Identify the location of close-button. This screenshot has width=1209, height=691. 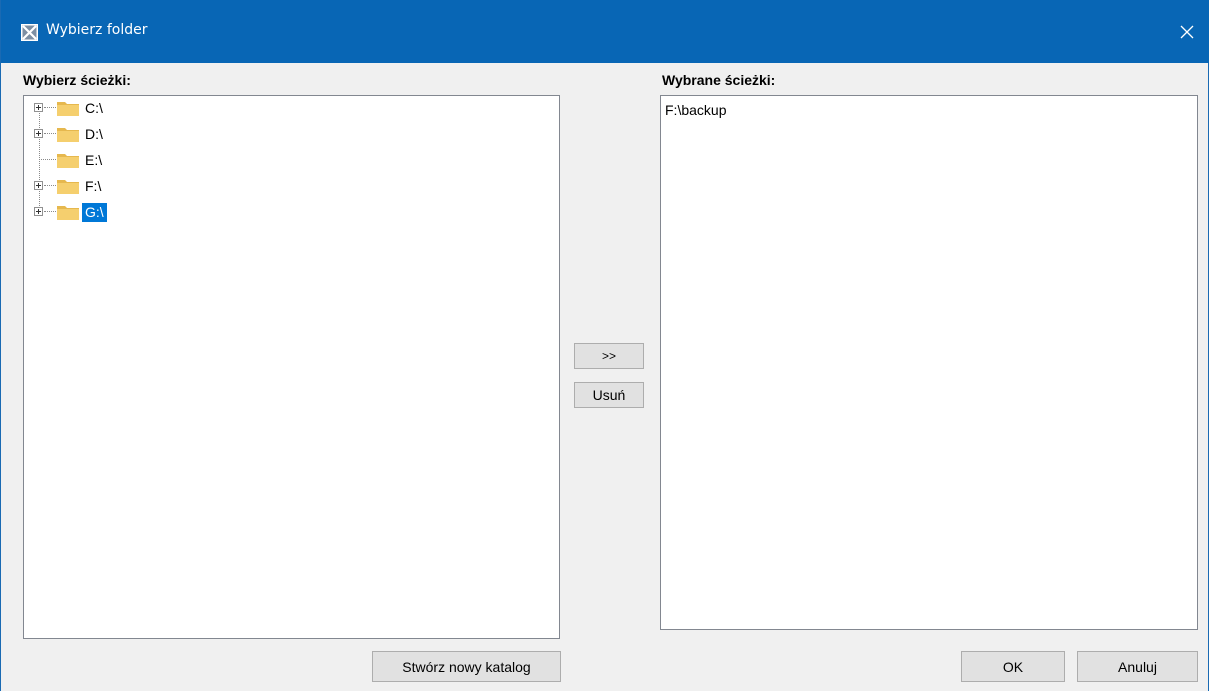
(1186, 31).